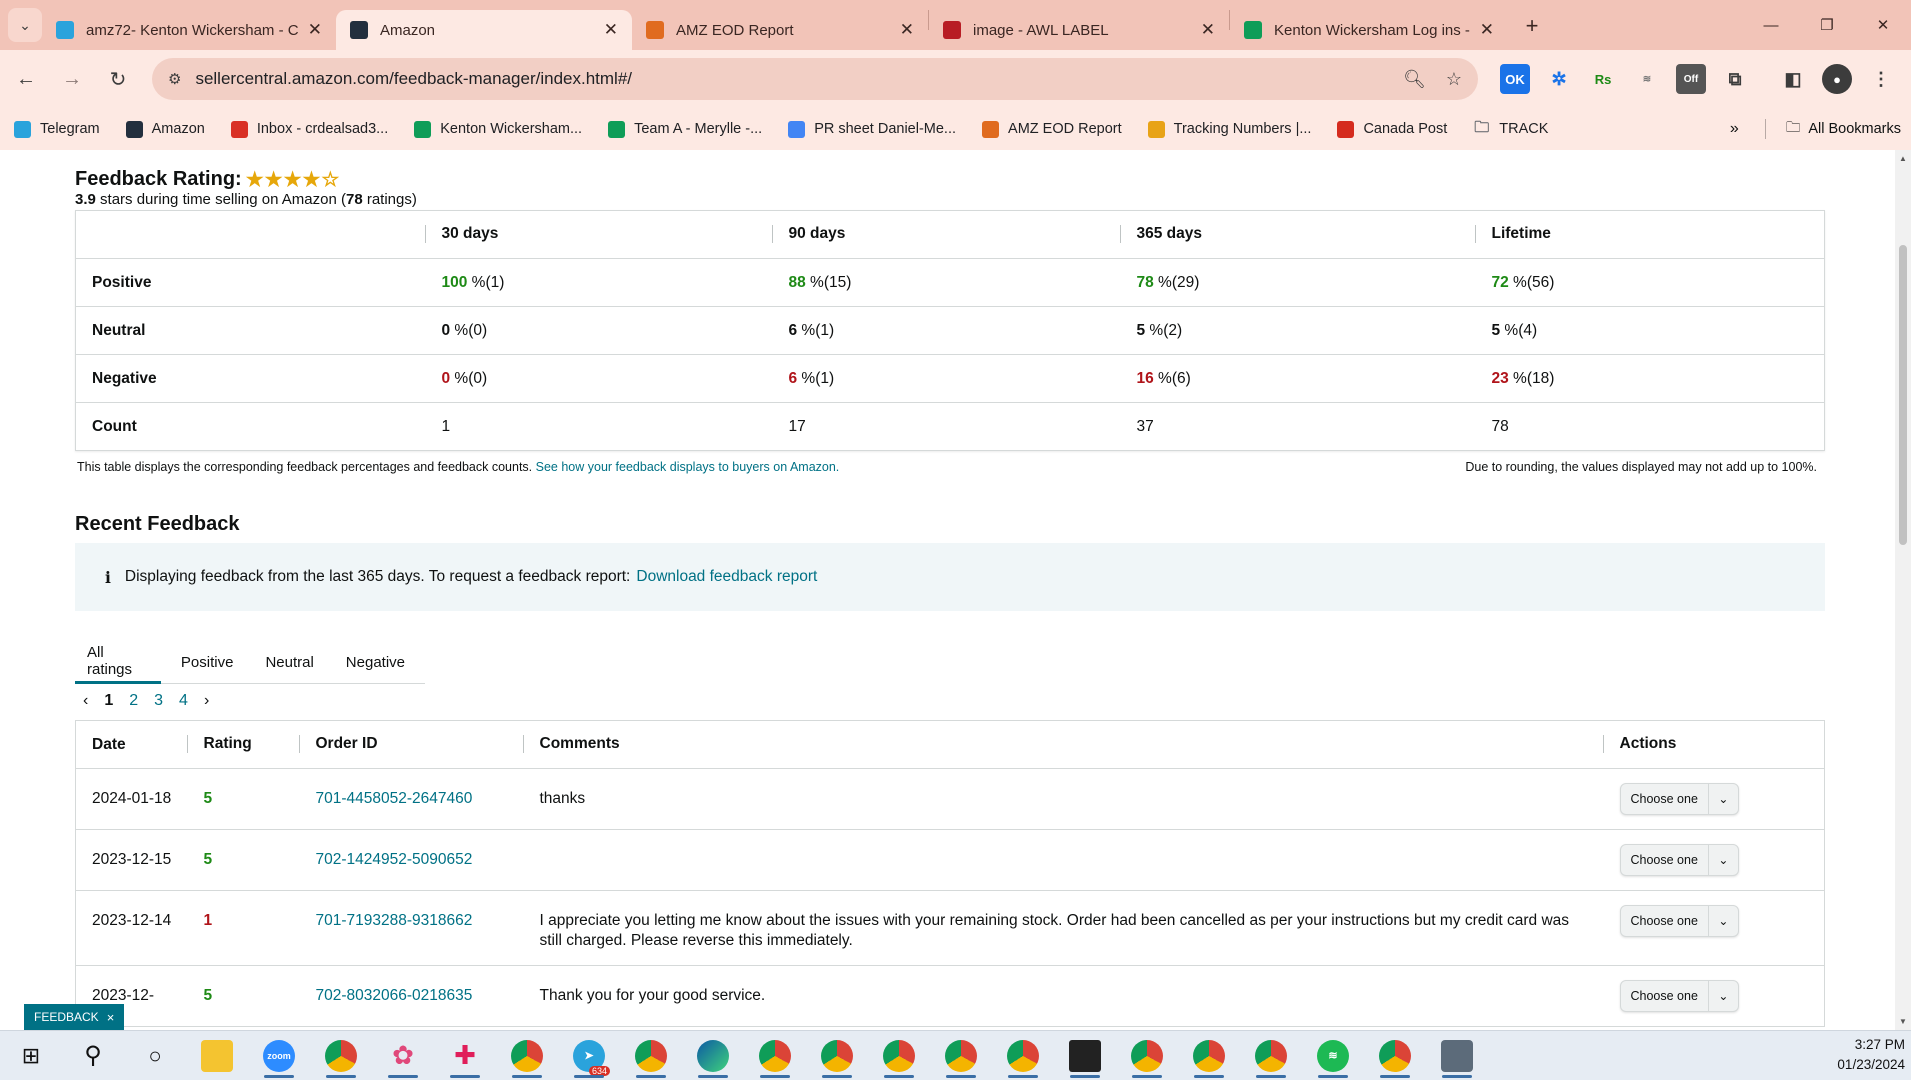 Image resolution: width=1911 pixels, height=1080 pixels. I want to click on close-icon: ×, so click(111, 1017).